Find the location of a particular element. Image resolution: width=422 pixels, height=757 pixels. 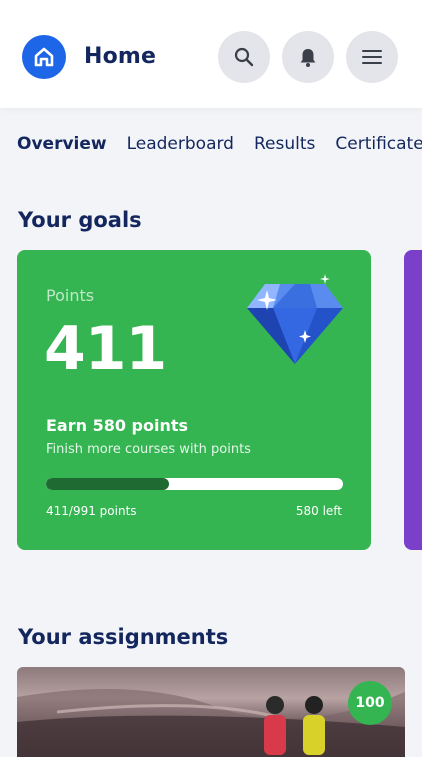

earn-points-title: Earn 580 points is located at coordinates (117, 425).